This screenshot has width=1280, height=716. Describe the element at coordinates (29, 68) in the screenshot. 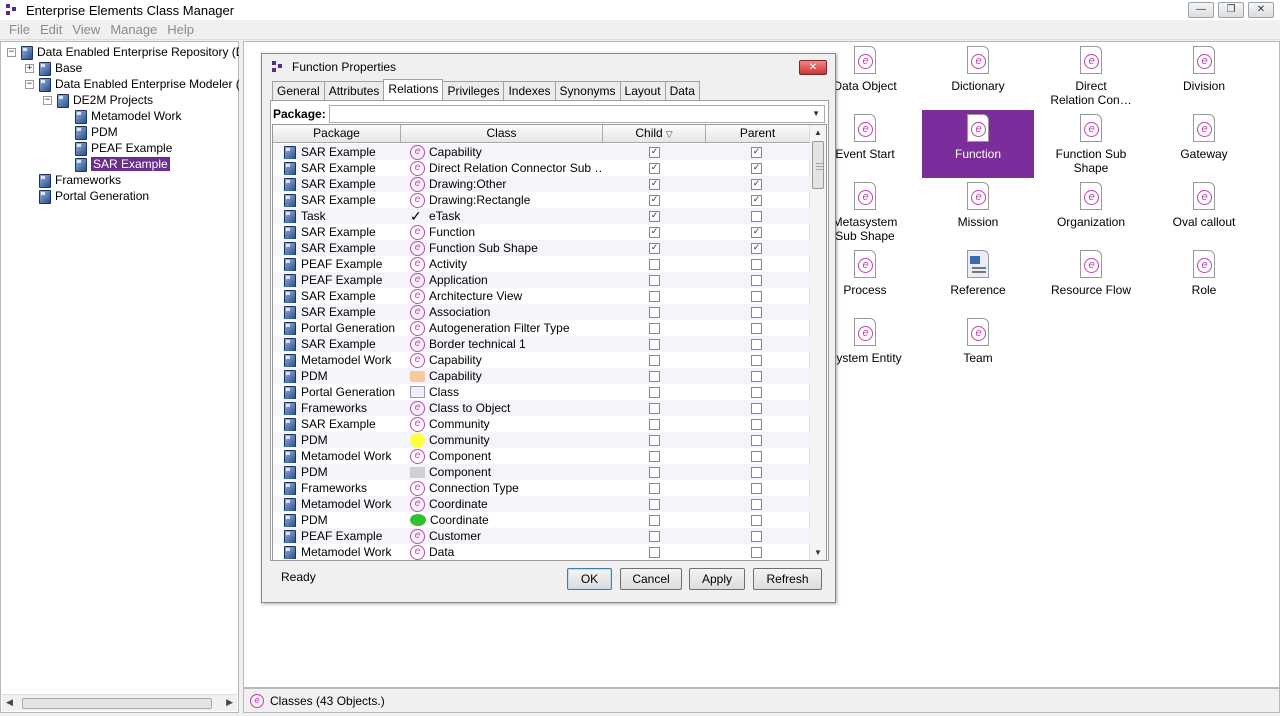

I see `tree-expander-icon: +` at that location.